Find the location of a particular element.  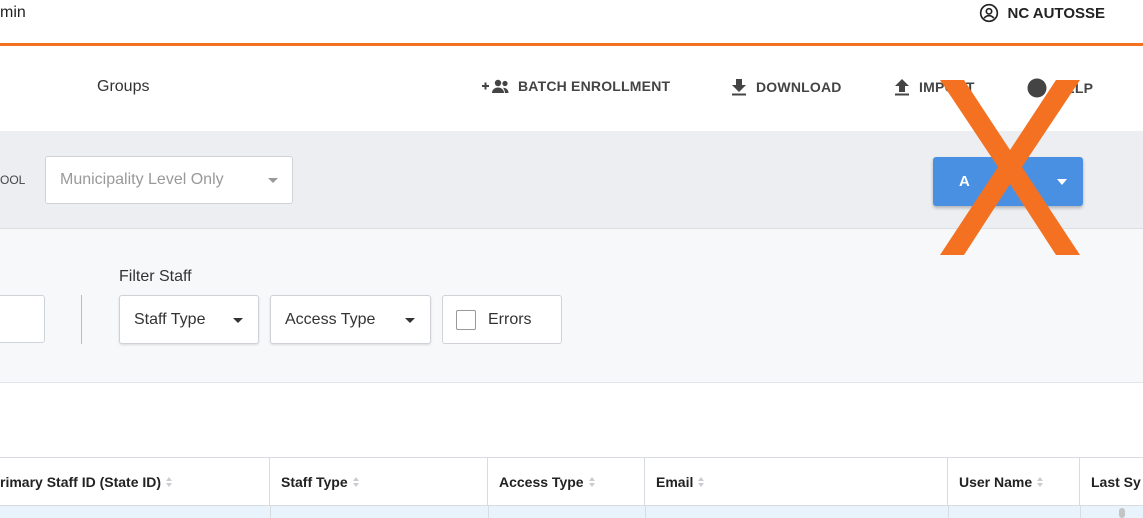

column-header-email: Email is located at coordinates (796, 482).